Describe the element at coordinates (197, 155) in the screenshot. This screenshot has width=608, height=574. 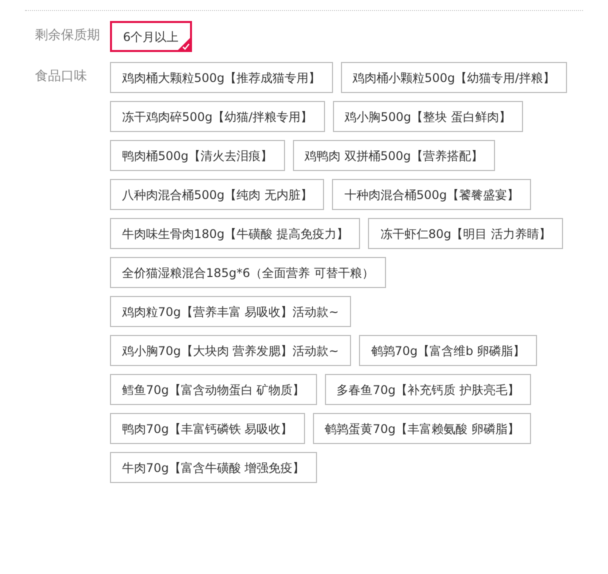
I see `option-button: 鸭肉桶500g【清火去泪痕】` at that location.